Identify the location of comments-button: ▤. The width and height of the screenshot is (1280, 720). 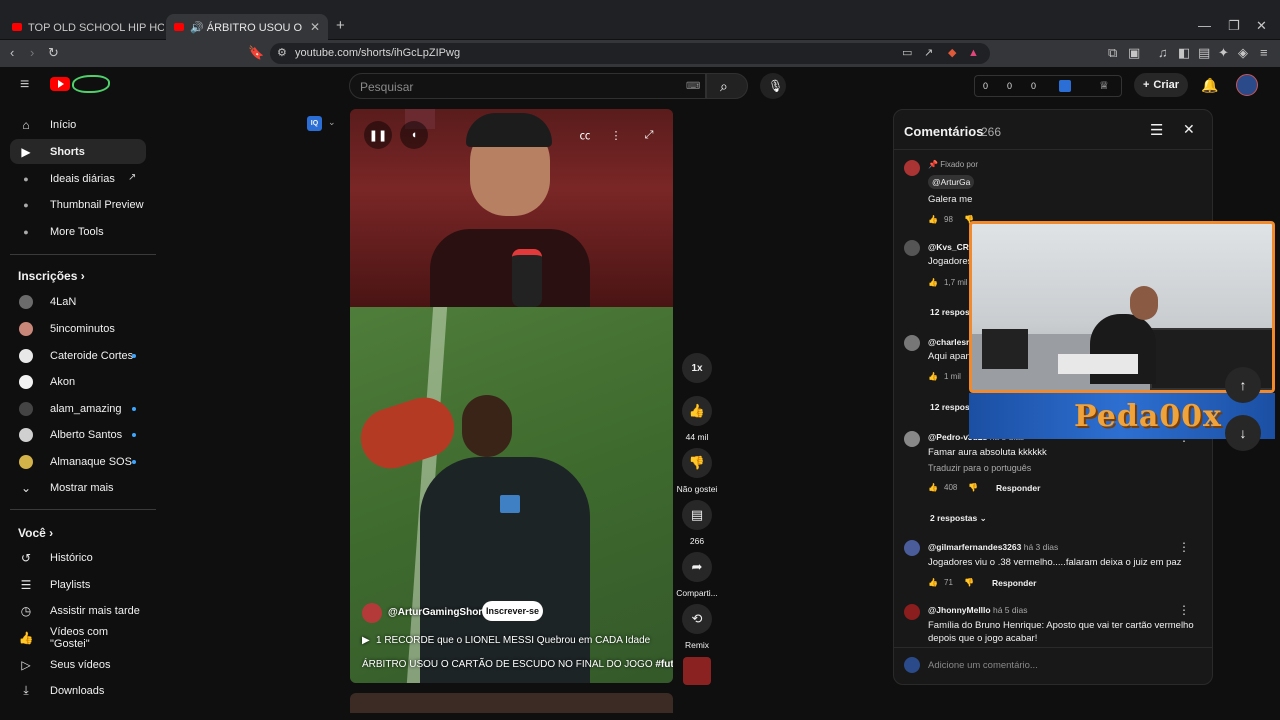
(697, 515).